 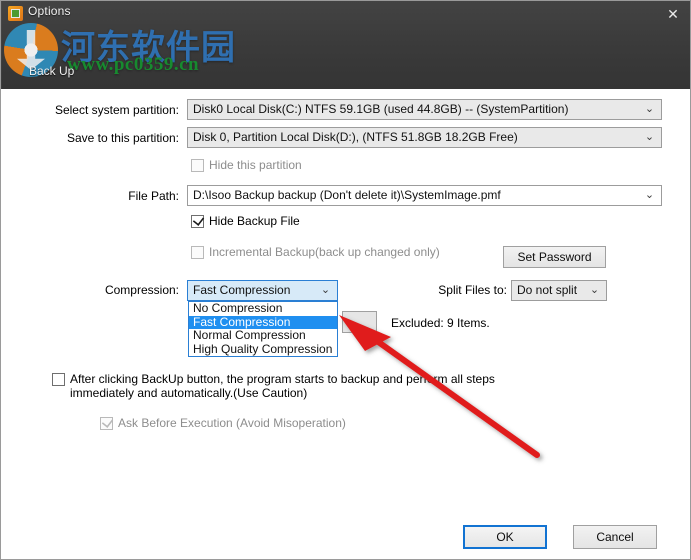 I want to click on excluded-items-status: Excluded: 9 Items., so click(x=440, y=323).